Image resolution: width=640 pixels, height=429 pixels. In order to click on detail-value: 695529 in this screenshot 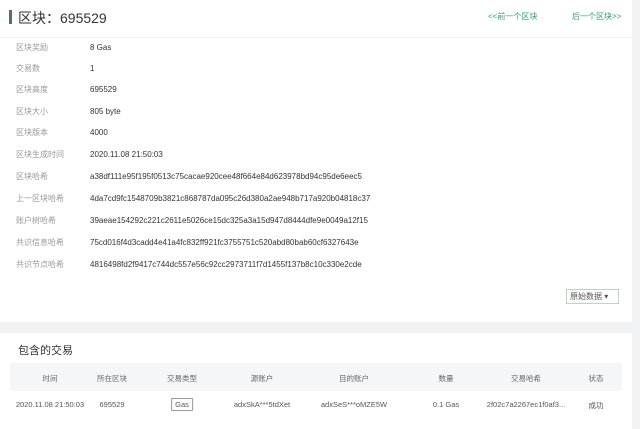, I will do `click(103, 89)`.